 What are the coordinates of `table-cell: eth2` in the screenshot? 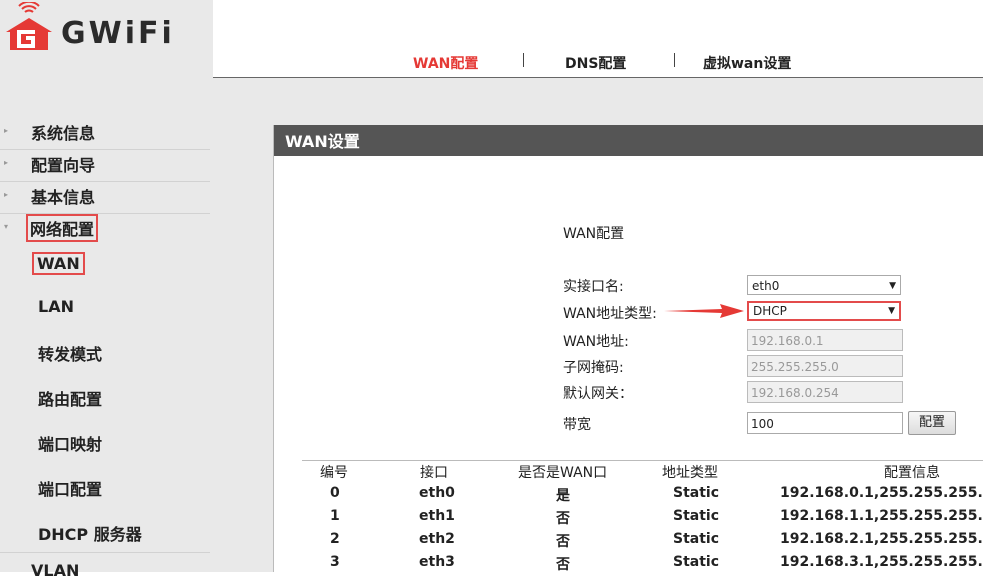 It's located at (437, 539).